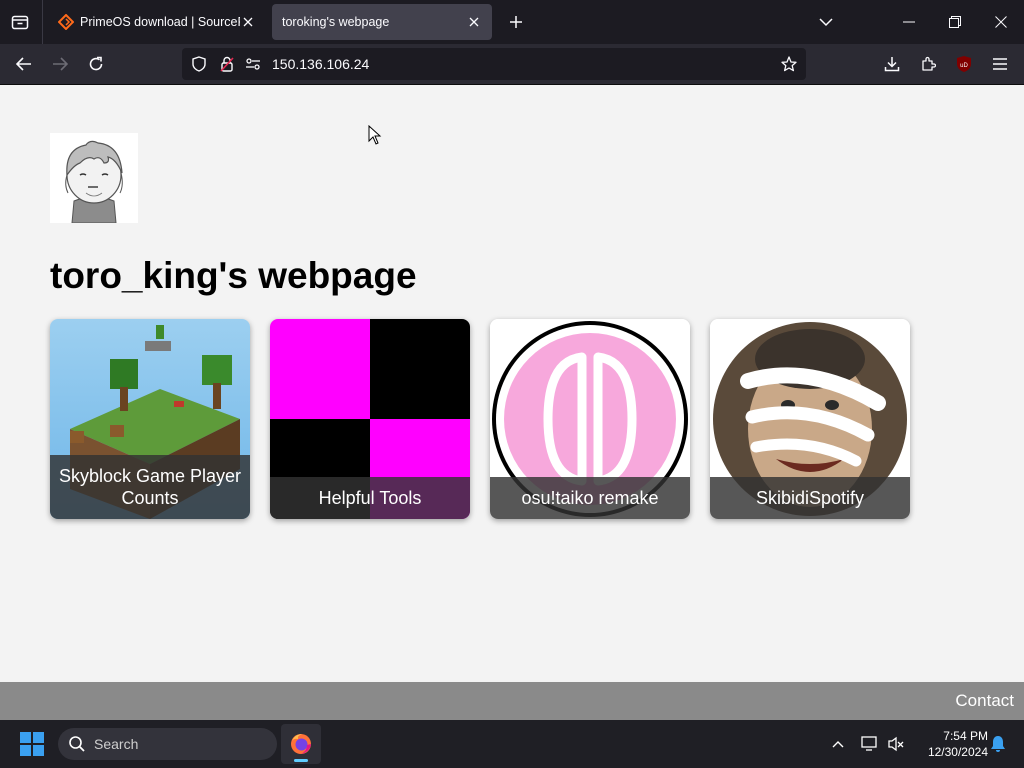  What do you see at coordinates (789, 64) in the screenshot?
I see `bookmark-star-icon` at bounding box center [789, 64].